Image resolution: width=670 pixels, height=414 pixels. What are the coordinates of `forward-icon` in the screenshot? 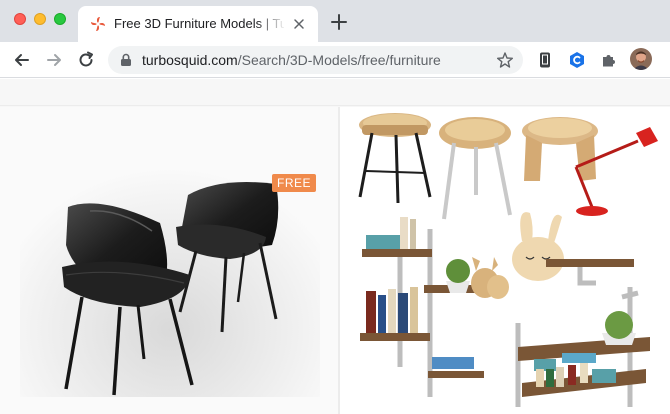 It's located at (54, 60).